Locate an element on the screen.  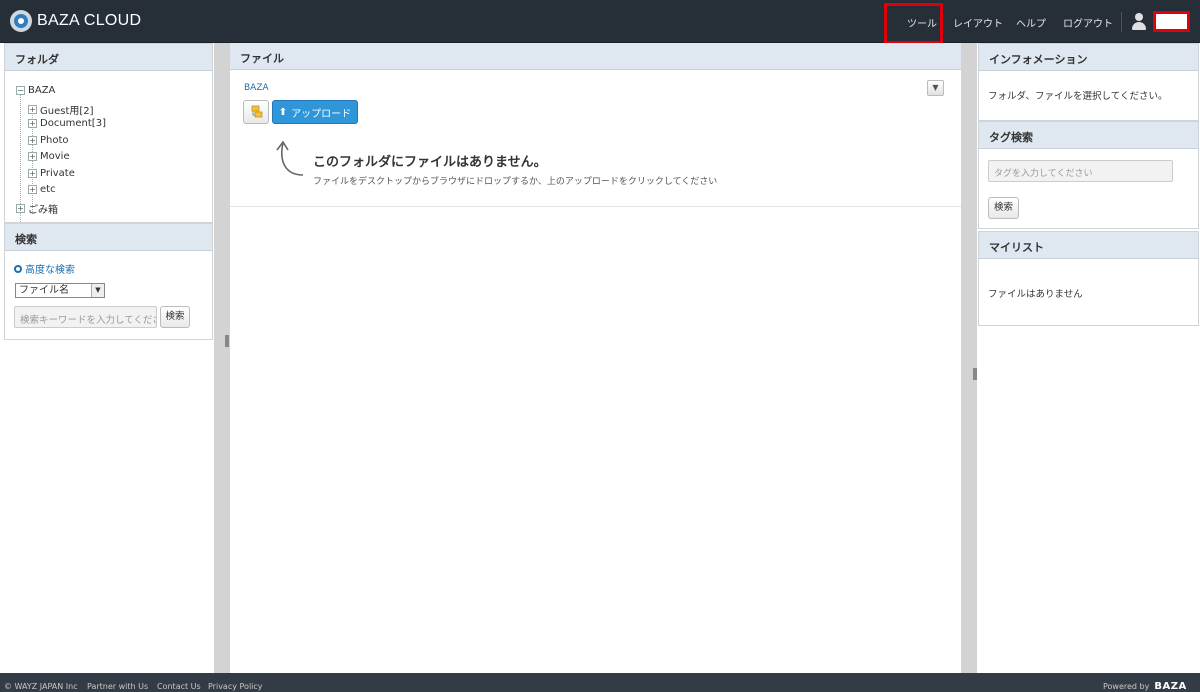
user-name-redacted is located at coordinates (1171, 21).